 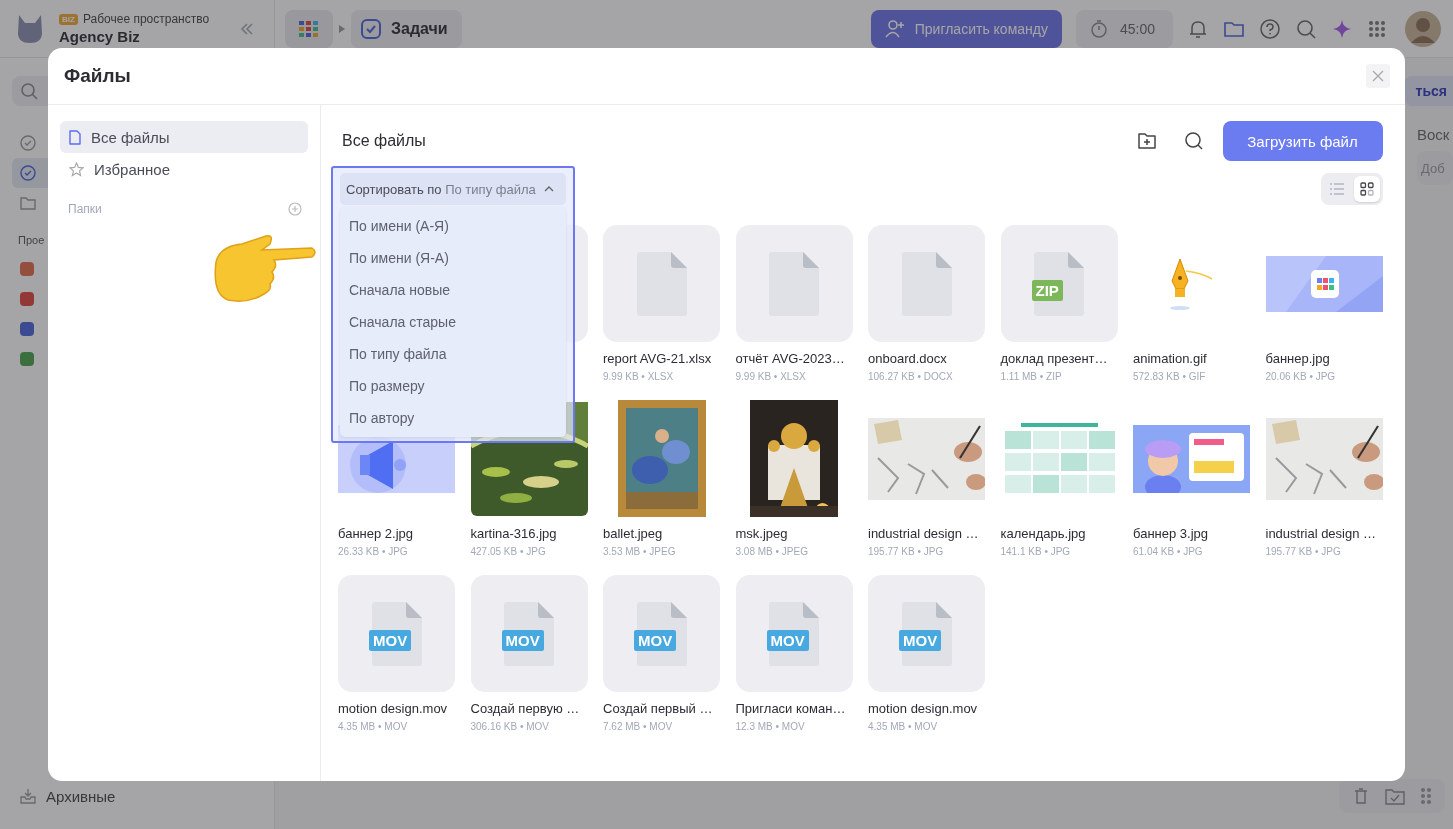 What do you see at coordinates (1300, 376) in the screenshot?
I see `file-meta: 20.06 KB • JPG` at bounding box center [1300, 376].